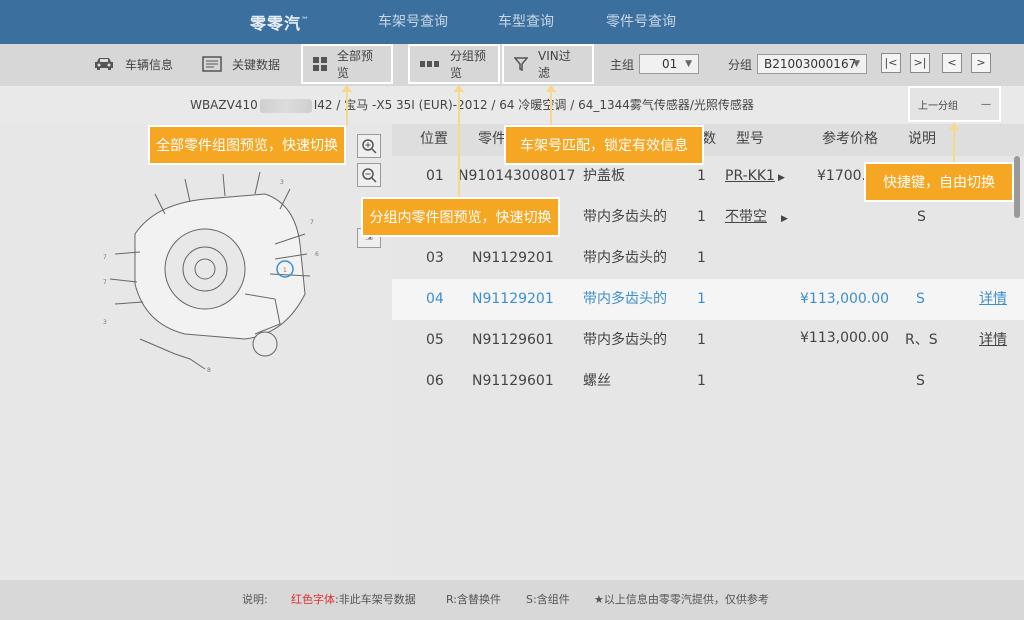 This screenshot has height=620, width=1024. What do you see at coordinates (532, 105) in the screenshot?
I see `breadcrumb-group: 64 冷暖空调` at bounding box center [532, 105].